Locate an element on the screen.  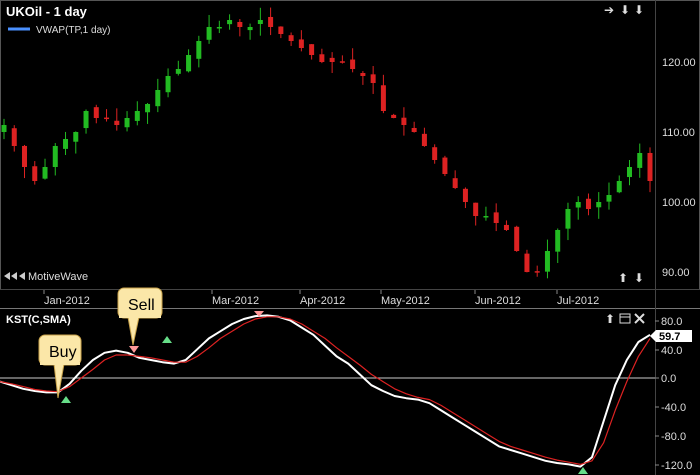
time-tick-label: Jul-2012 is located at coordinates (578, 301).